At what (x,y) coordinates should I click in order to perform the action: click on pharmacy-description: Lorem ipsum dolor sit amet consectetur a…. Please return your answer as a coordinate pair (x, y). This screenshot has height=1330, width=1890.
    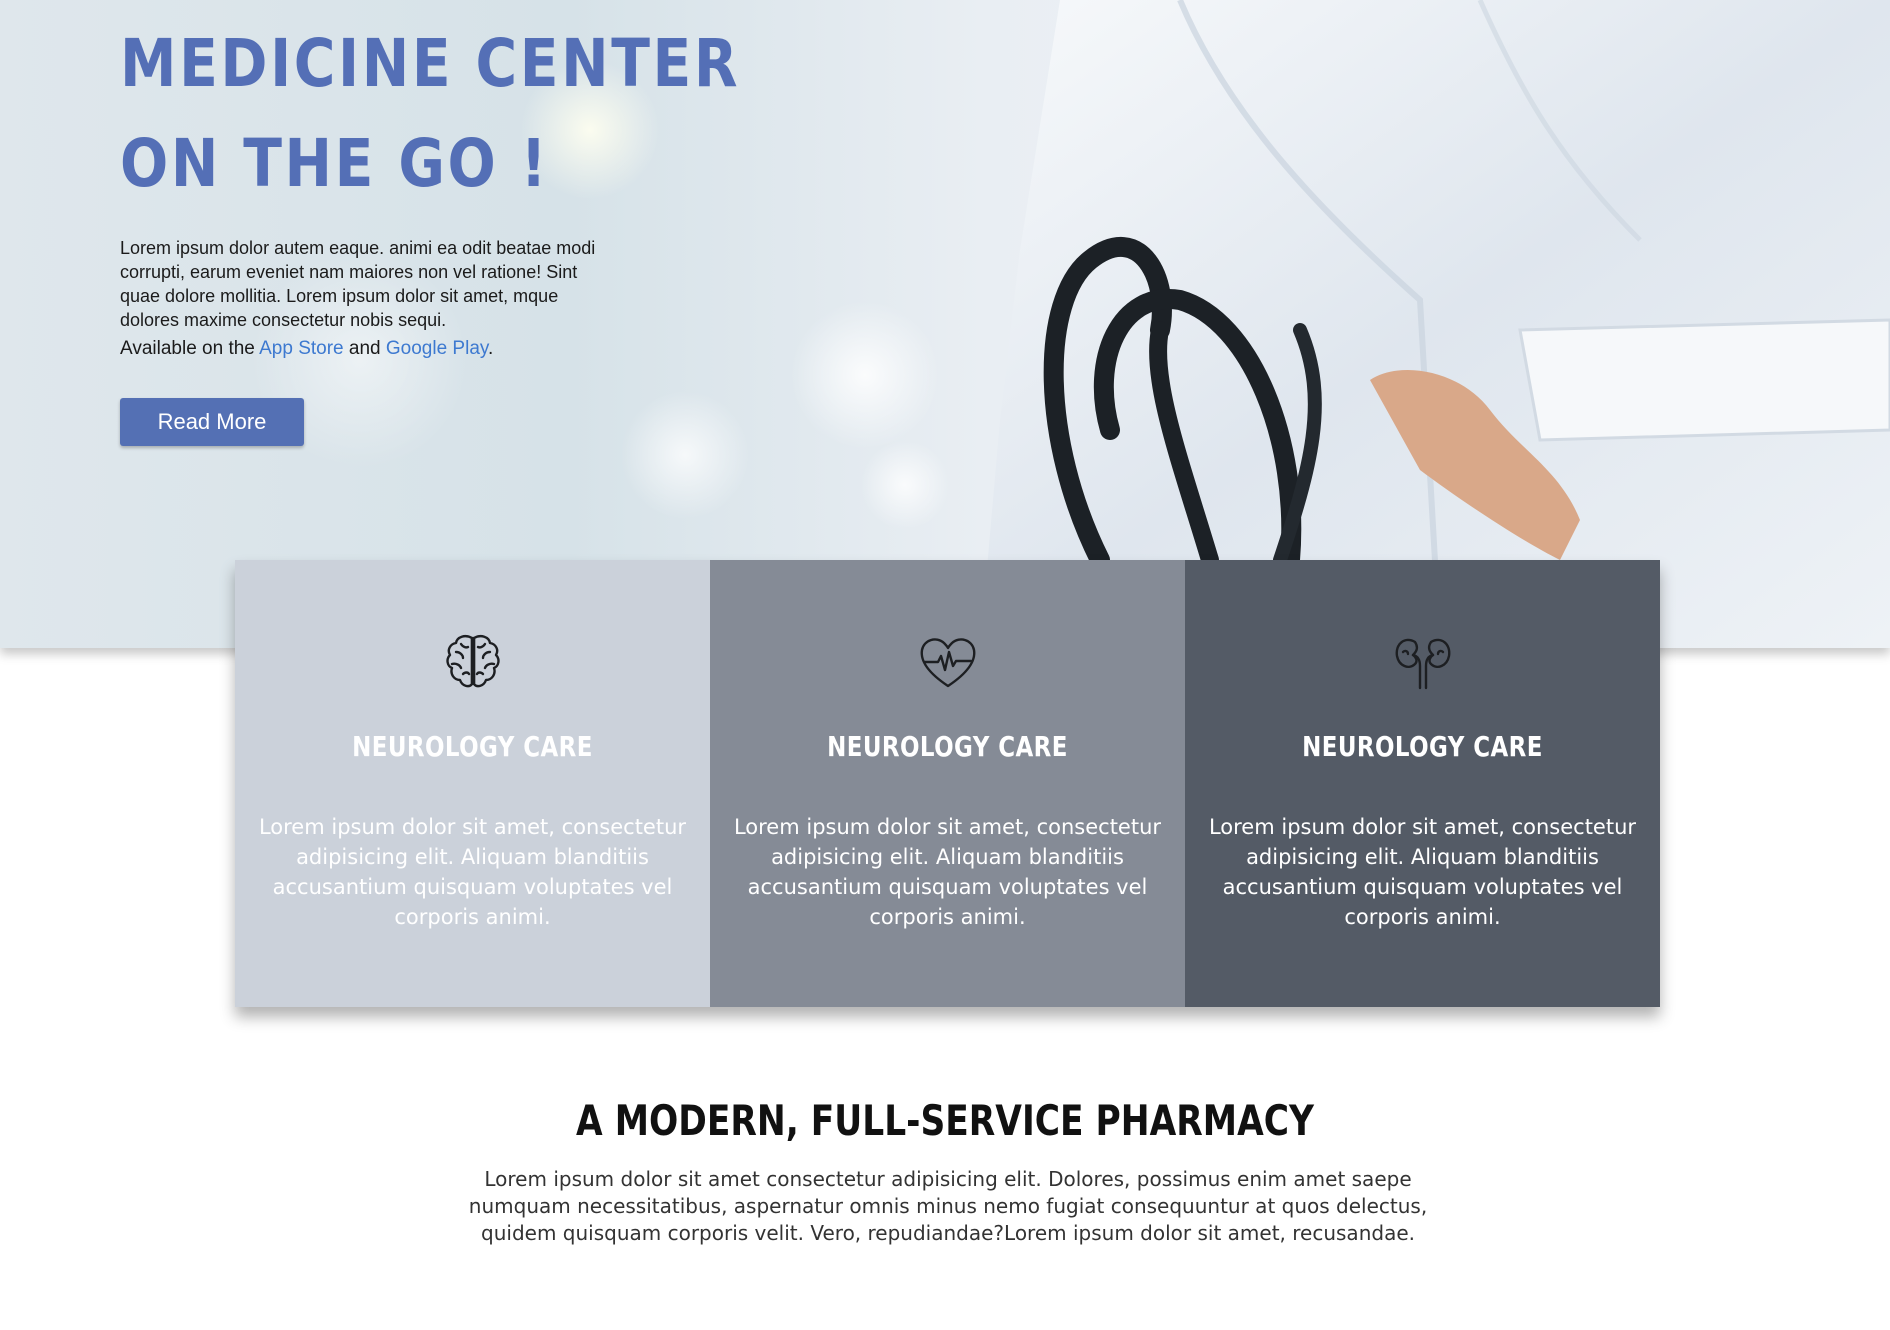
    Looking at the image, I should click on (948, 1206).